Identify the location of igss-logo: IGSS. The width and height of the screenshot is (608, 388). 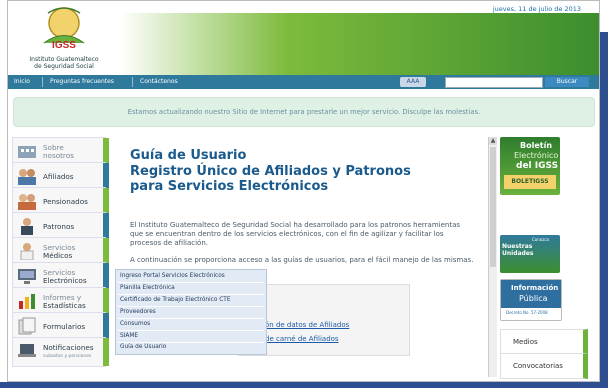
(64, 29).